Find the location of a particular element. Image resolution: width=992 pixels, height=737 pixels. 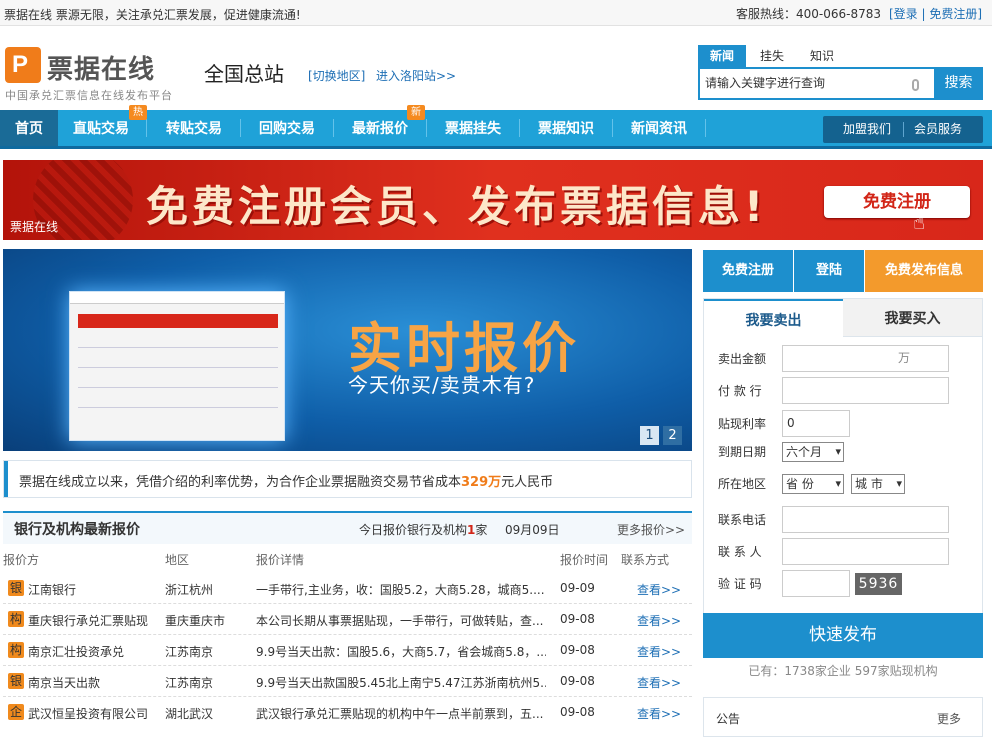

notice-title: 公告 is located at coordinates (728, 719).